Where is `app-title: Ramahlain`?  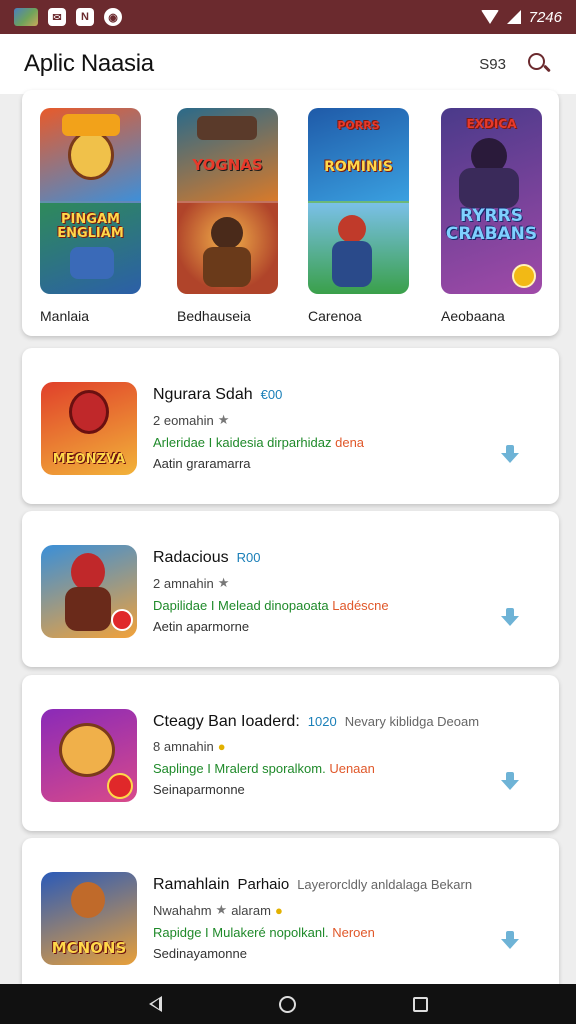
app-title: Ramahlain is located at coordinates (191, 885).